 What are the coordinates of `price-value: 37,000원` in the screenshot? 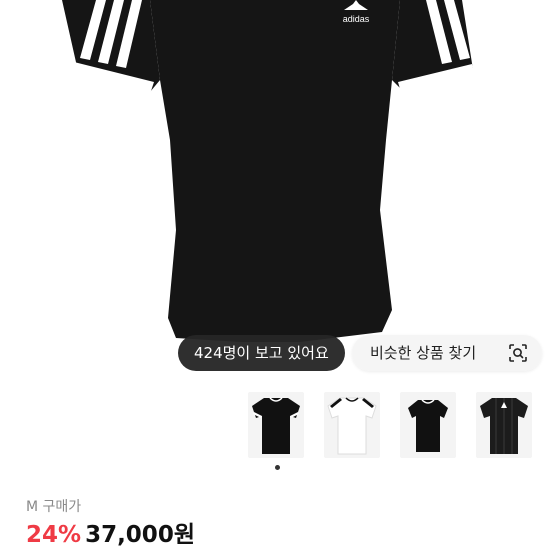 It's located at (140, 535).